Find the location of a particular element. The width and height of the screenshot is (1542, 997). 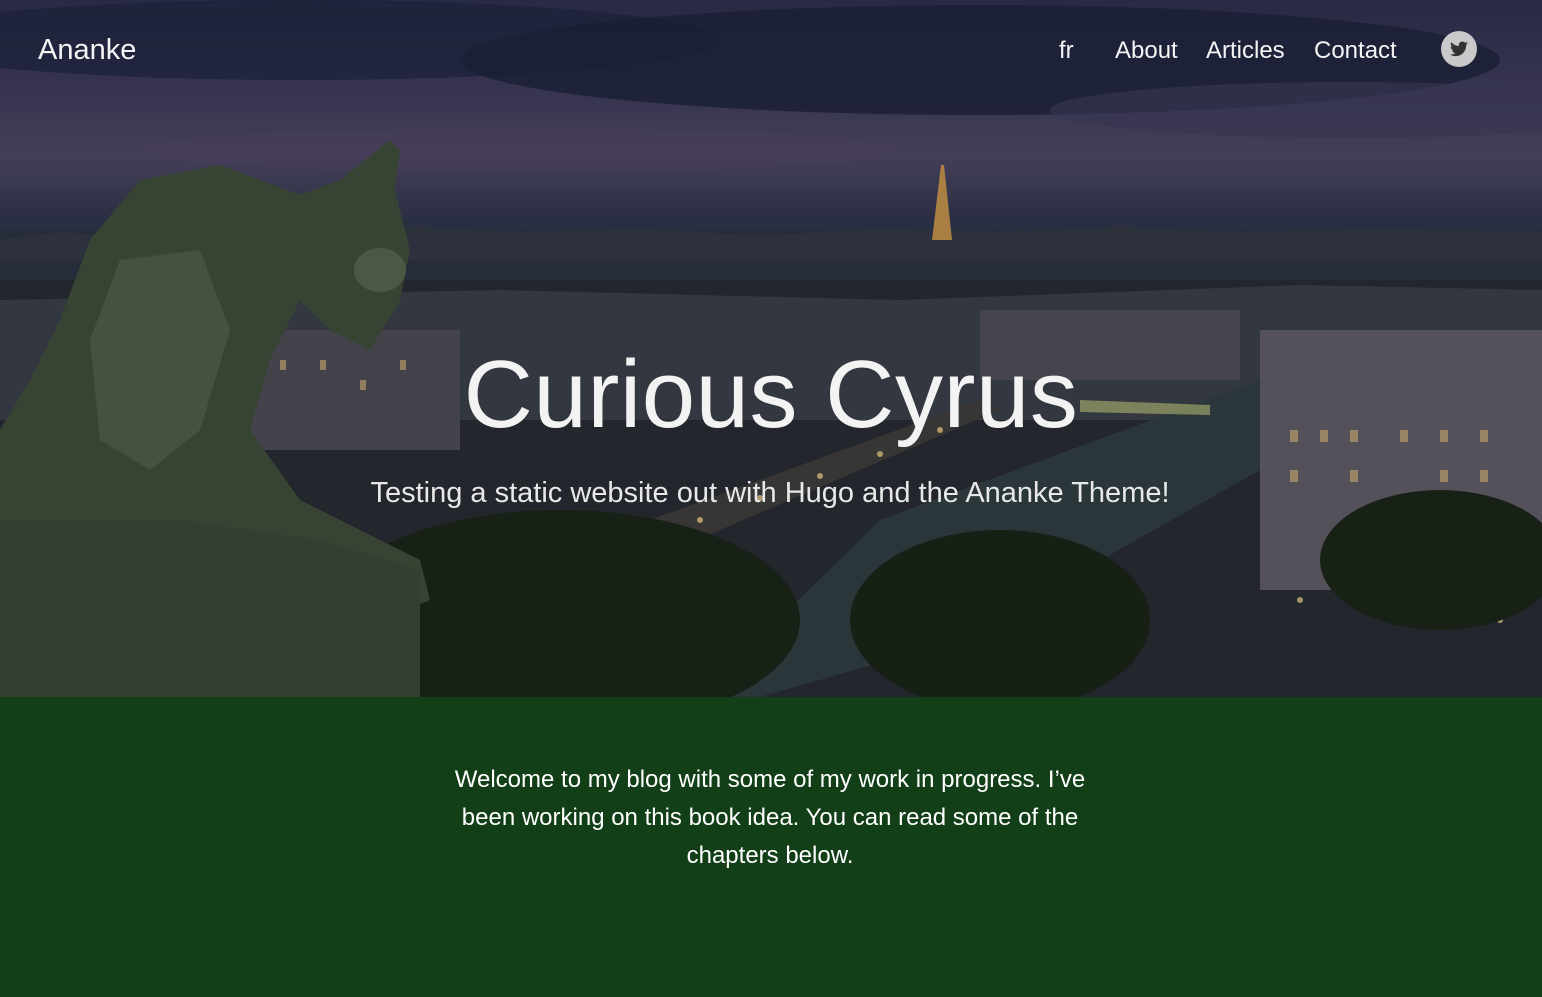

twitter-link is located at coordinates (1459, 49).